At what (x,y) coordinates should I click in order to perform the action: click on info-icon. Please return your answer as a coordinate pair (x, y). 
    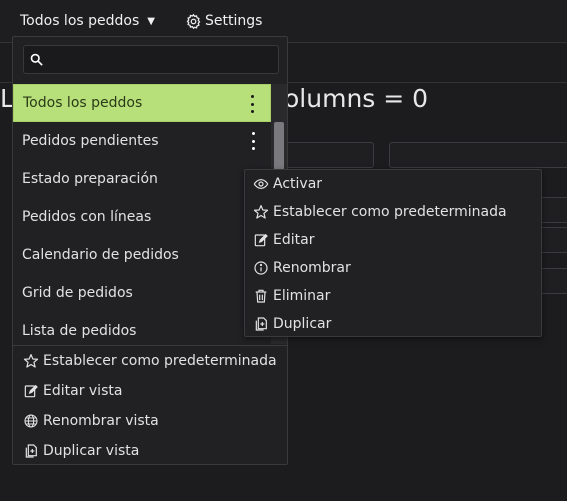
    Looking at the image, I should click on (261, 268).